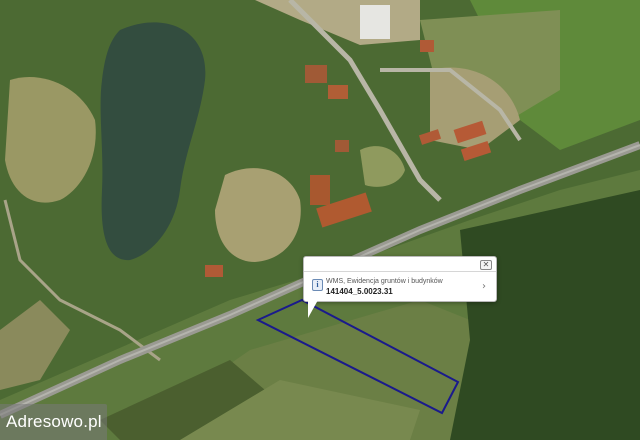  I want to click on watermark: Adresowo.pl, so click(53, 422).